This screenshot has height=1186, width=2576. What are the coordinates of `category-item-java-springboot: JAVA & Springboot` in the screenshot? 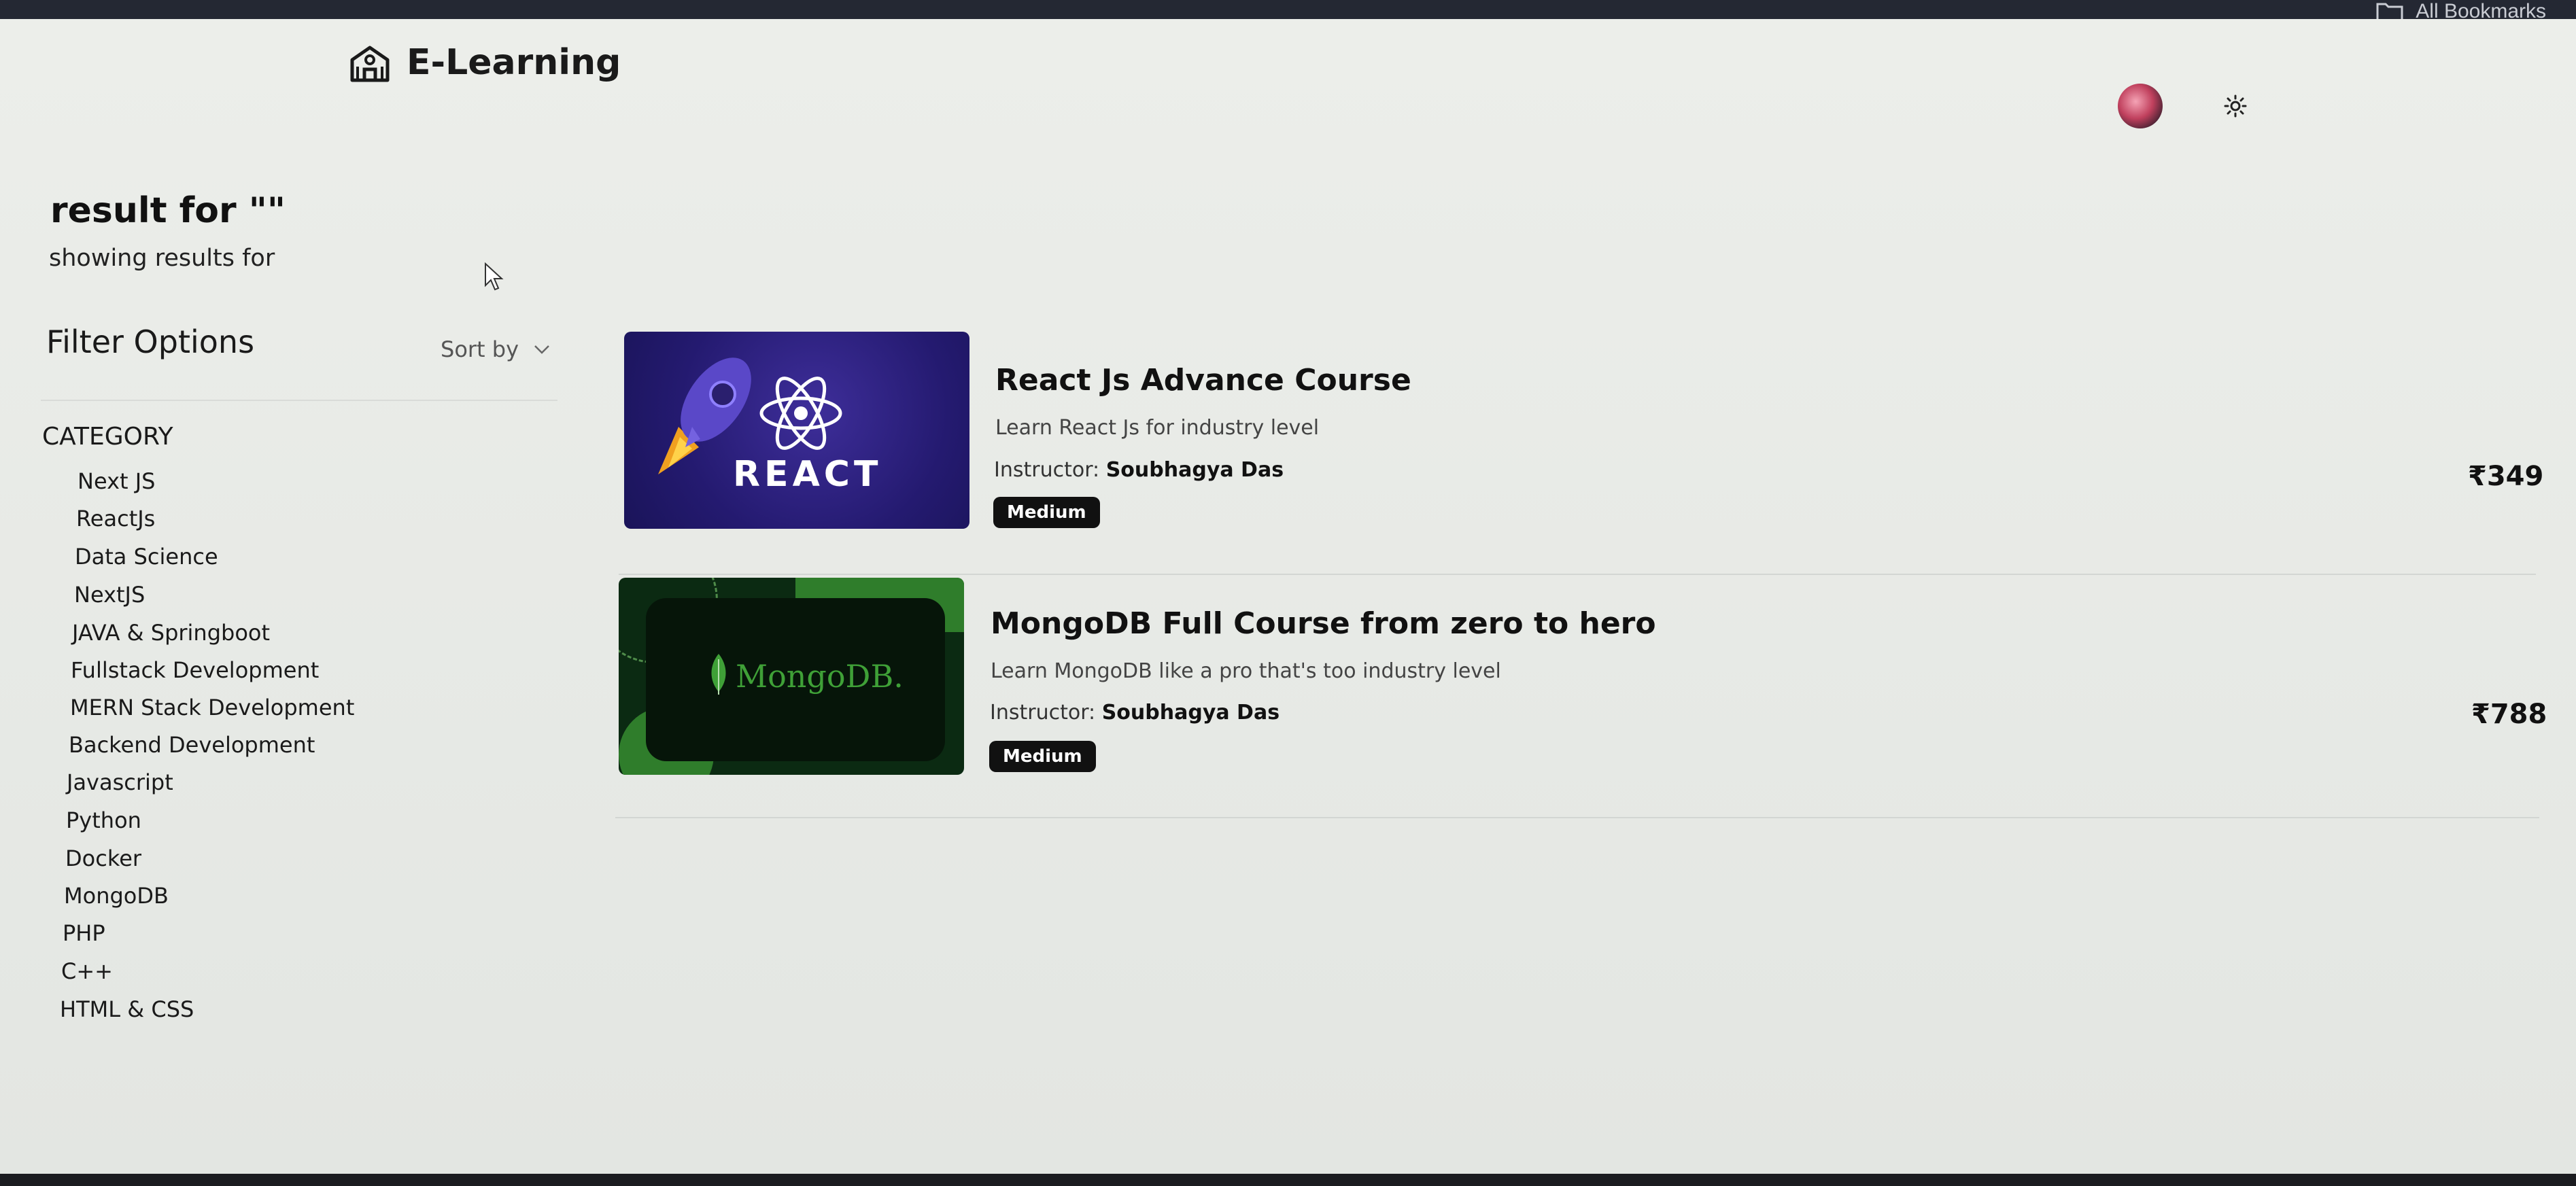 It's located at (171, 633).